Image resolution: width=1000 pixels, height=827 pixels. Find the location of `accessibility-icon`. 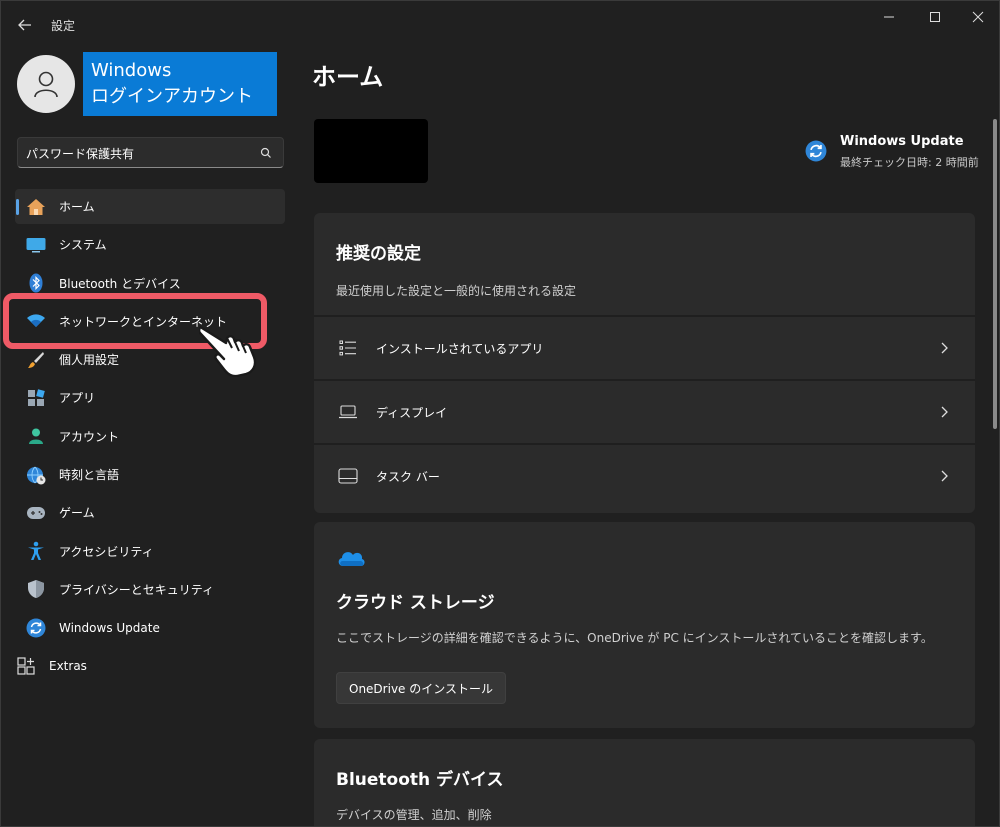

accessibility-icon is located at coordinates (36, 551).